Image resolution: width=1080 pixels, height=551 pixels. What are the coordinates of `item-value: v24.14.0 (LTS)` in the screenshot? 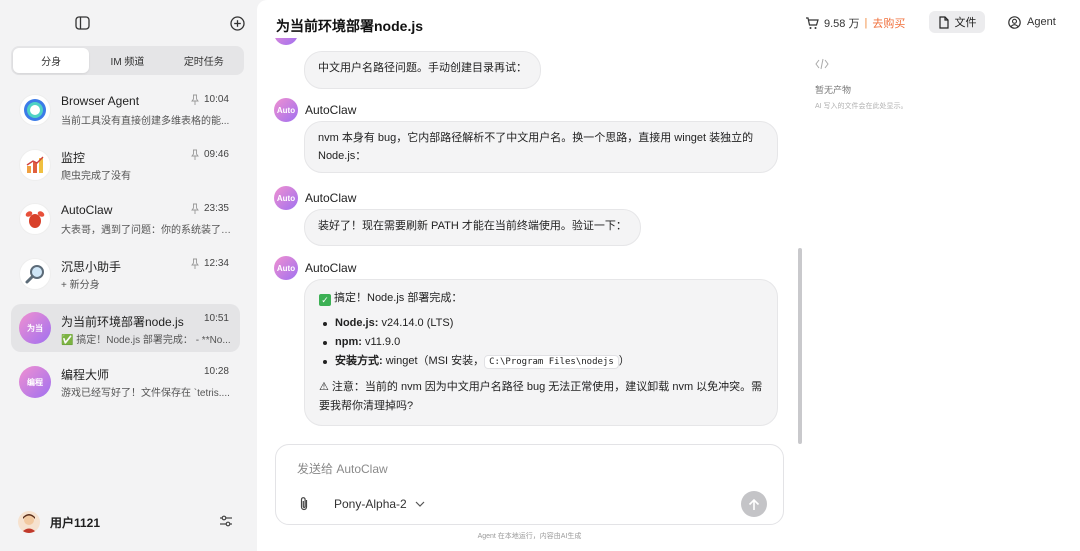 It's located at (416, 323).